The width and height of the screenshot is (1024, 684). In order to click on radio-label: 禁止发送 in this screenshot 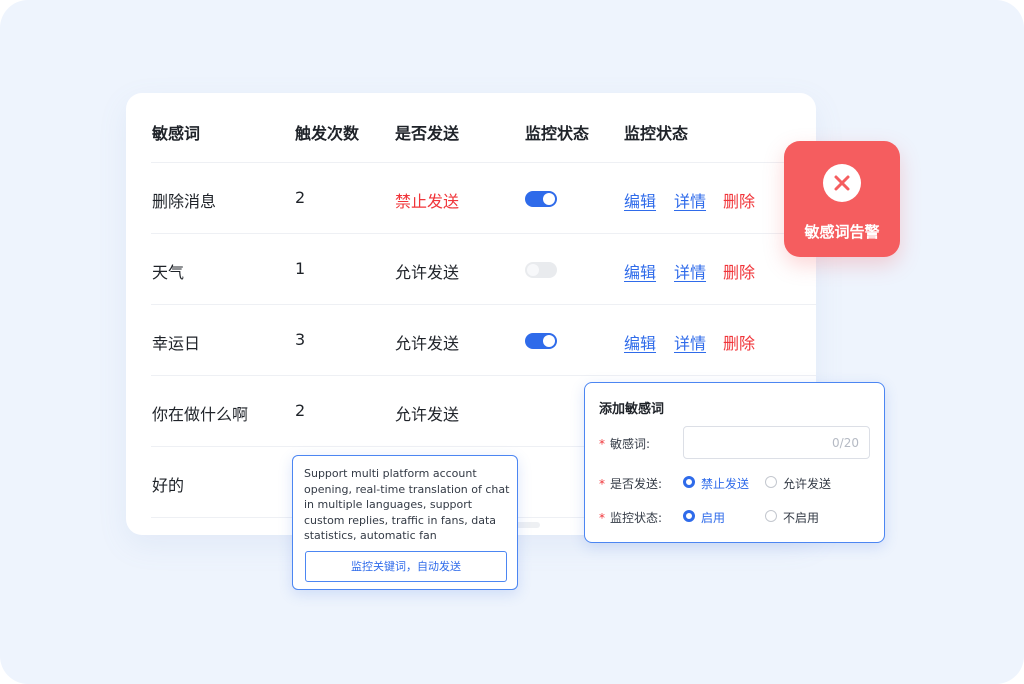, I will do `click(725, 484)`.